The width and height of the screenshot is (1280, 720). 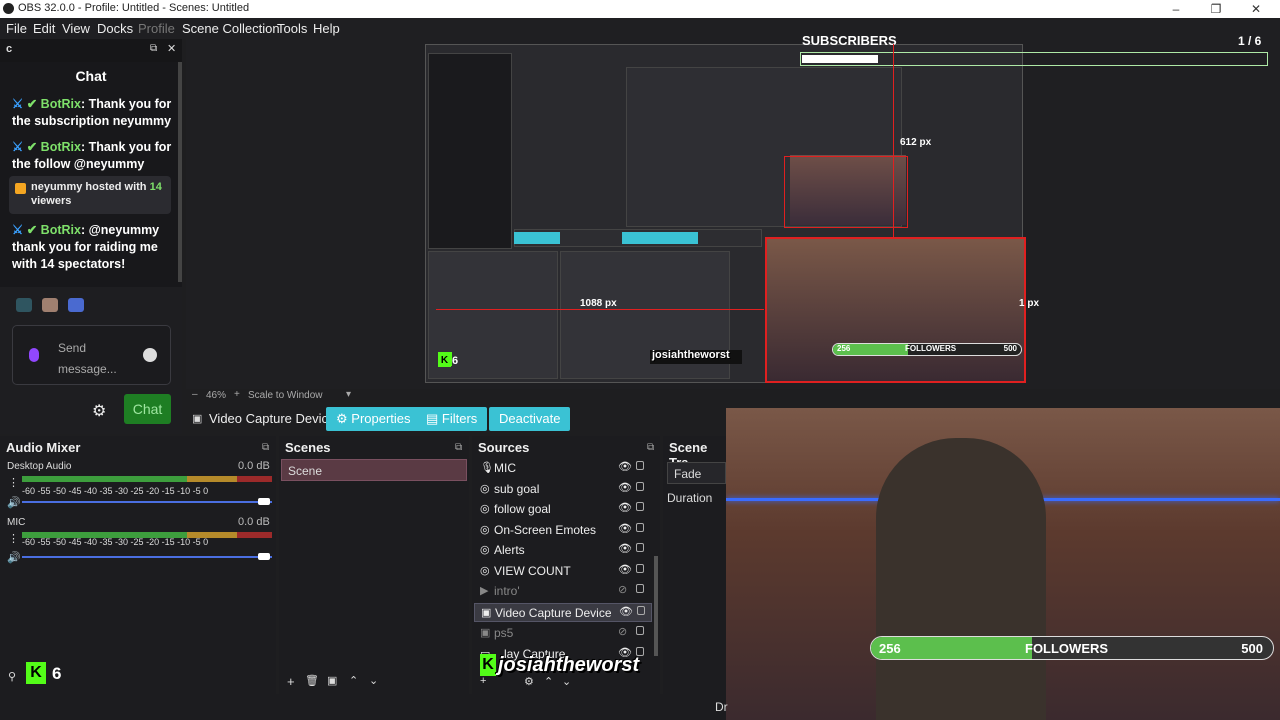 I want to click on source-name: ps5, so click(x=504, y=633).